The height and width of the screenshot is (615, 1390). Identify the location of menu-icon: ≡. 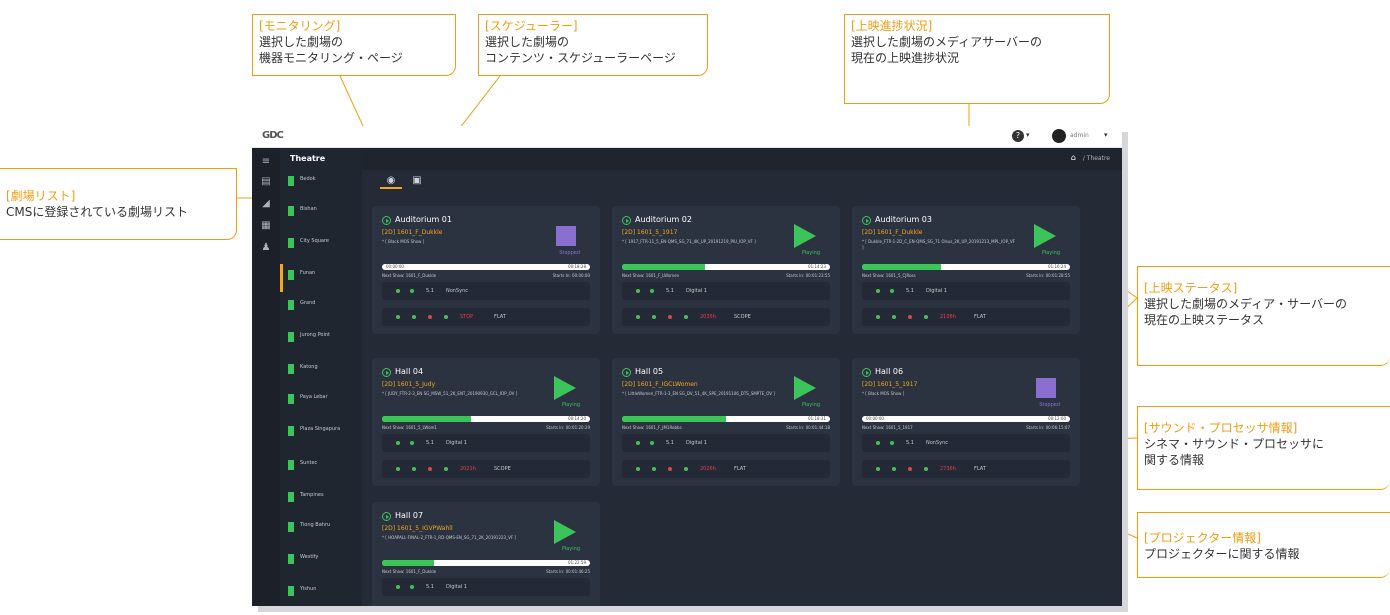
(266, 162).